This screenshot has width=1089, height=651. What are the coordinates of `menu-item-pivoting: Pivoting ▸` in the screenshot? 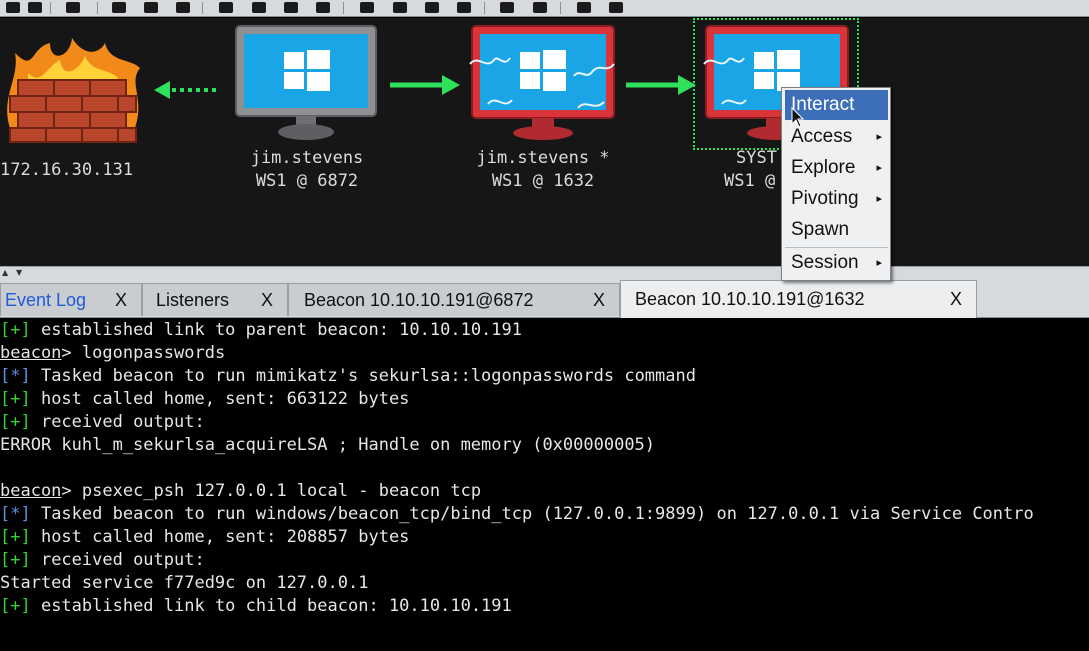 It's located at (836, 199).